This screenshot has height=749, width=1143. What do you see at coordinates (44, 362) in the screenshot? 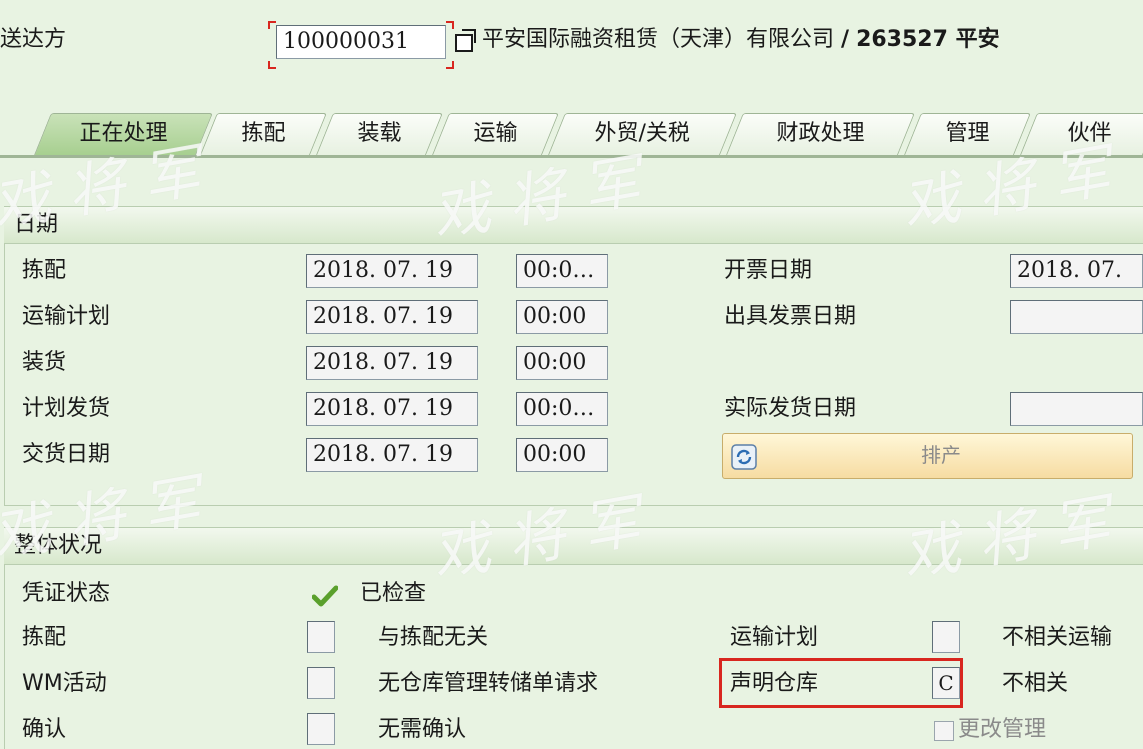
I see `date-row-label: 装货` at bounding box center [44, 362].